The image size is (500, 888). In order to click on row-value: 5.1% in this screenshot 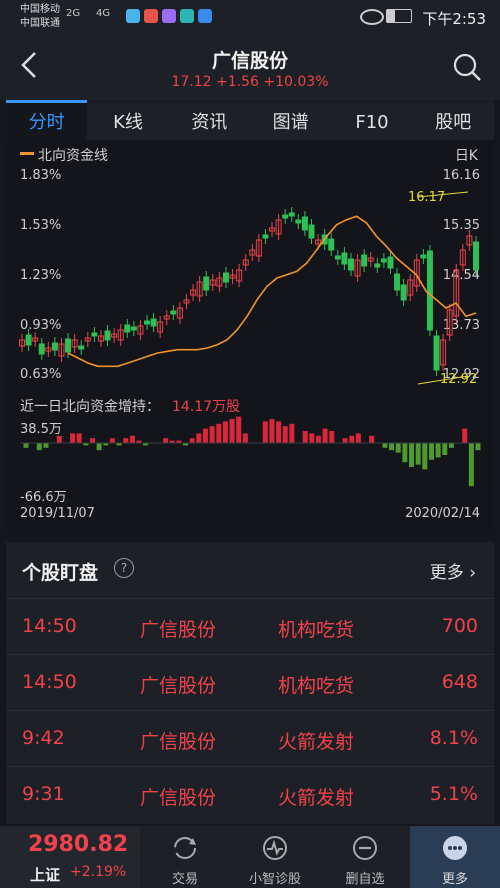, I will do `click(453, 794)`.